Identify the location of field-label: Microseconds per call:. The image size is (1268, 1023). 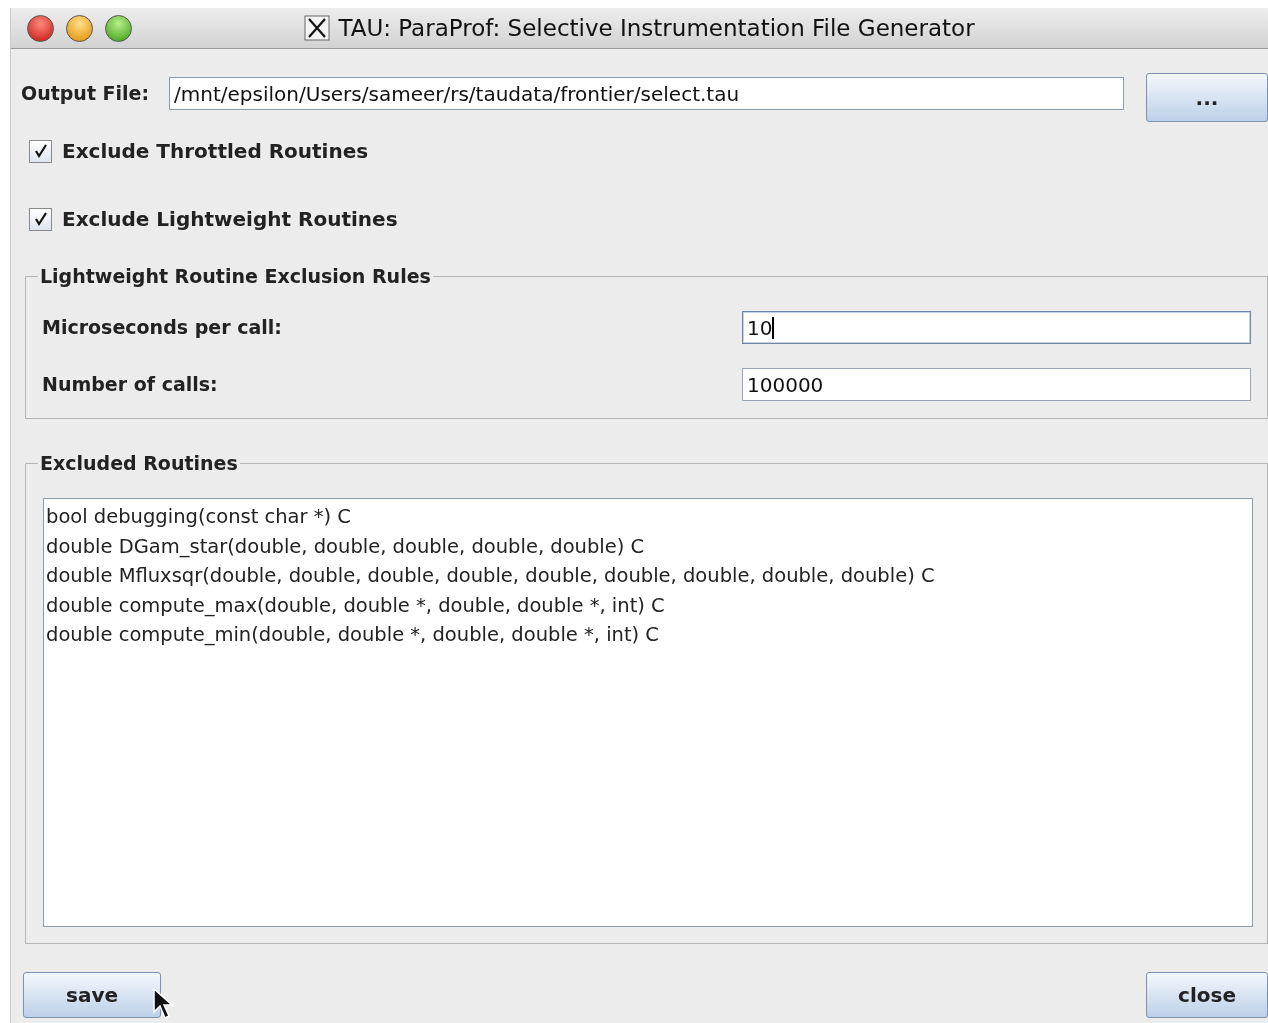
(162, 328).